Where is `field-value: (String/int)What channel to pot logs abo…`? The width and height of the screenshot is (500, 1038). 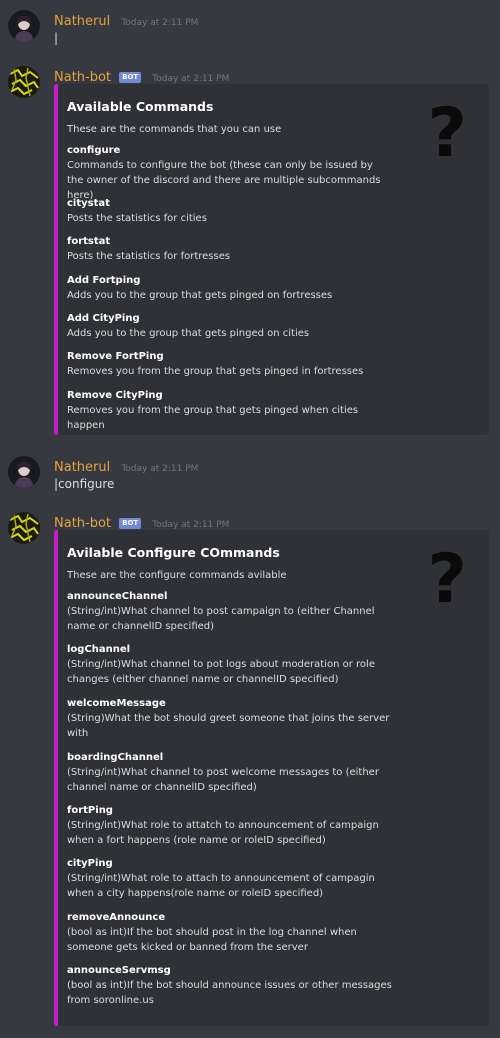
field-value: (String/int)What channel to pot logs abo… is located at coordinates (221, 672).